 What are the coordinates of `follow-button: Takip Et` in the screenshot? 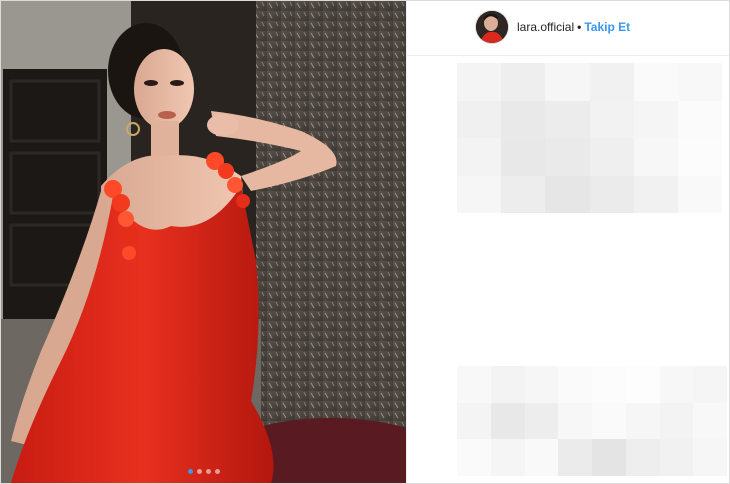 It's located at (607, 27).